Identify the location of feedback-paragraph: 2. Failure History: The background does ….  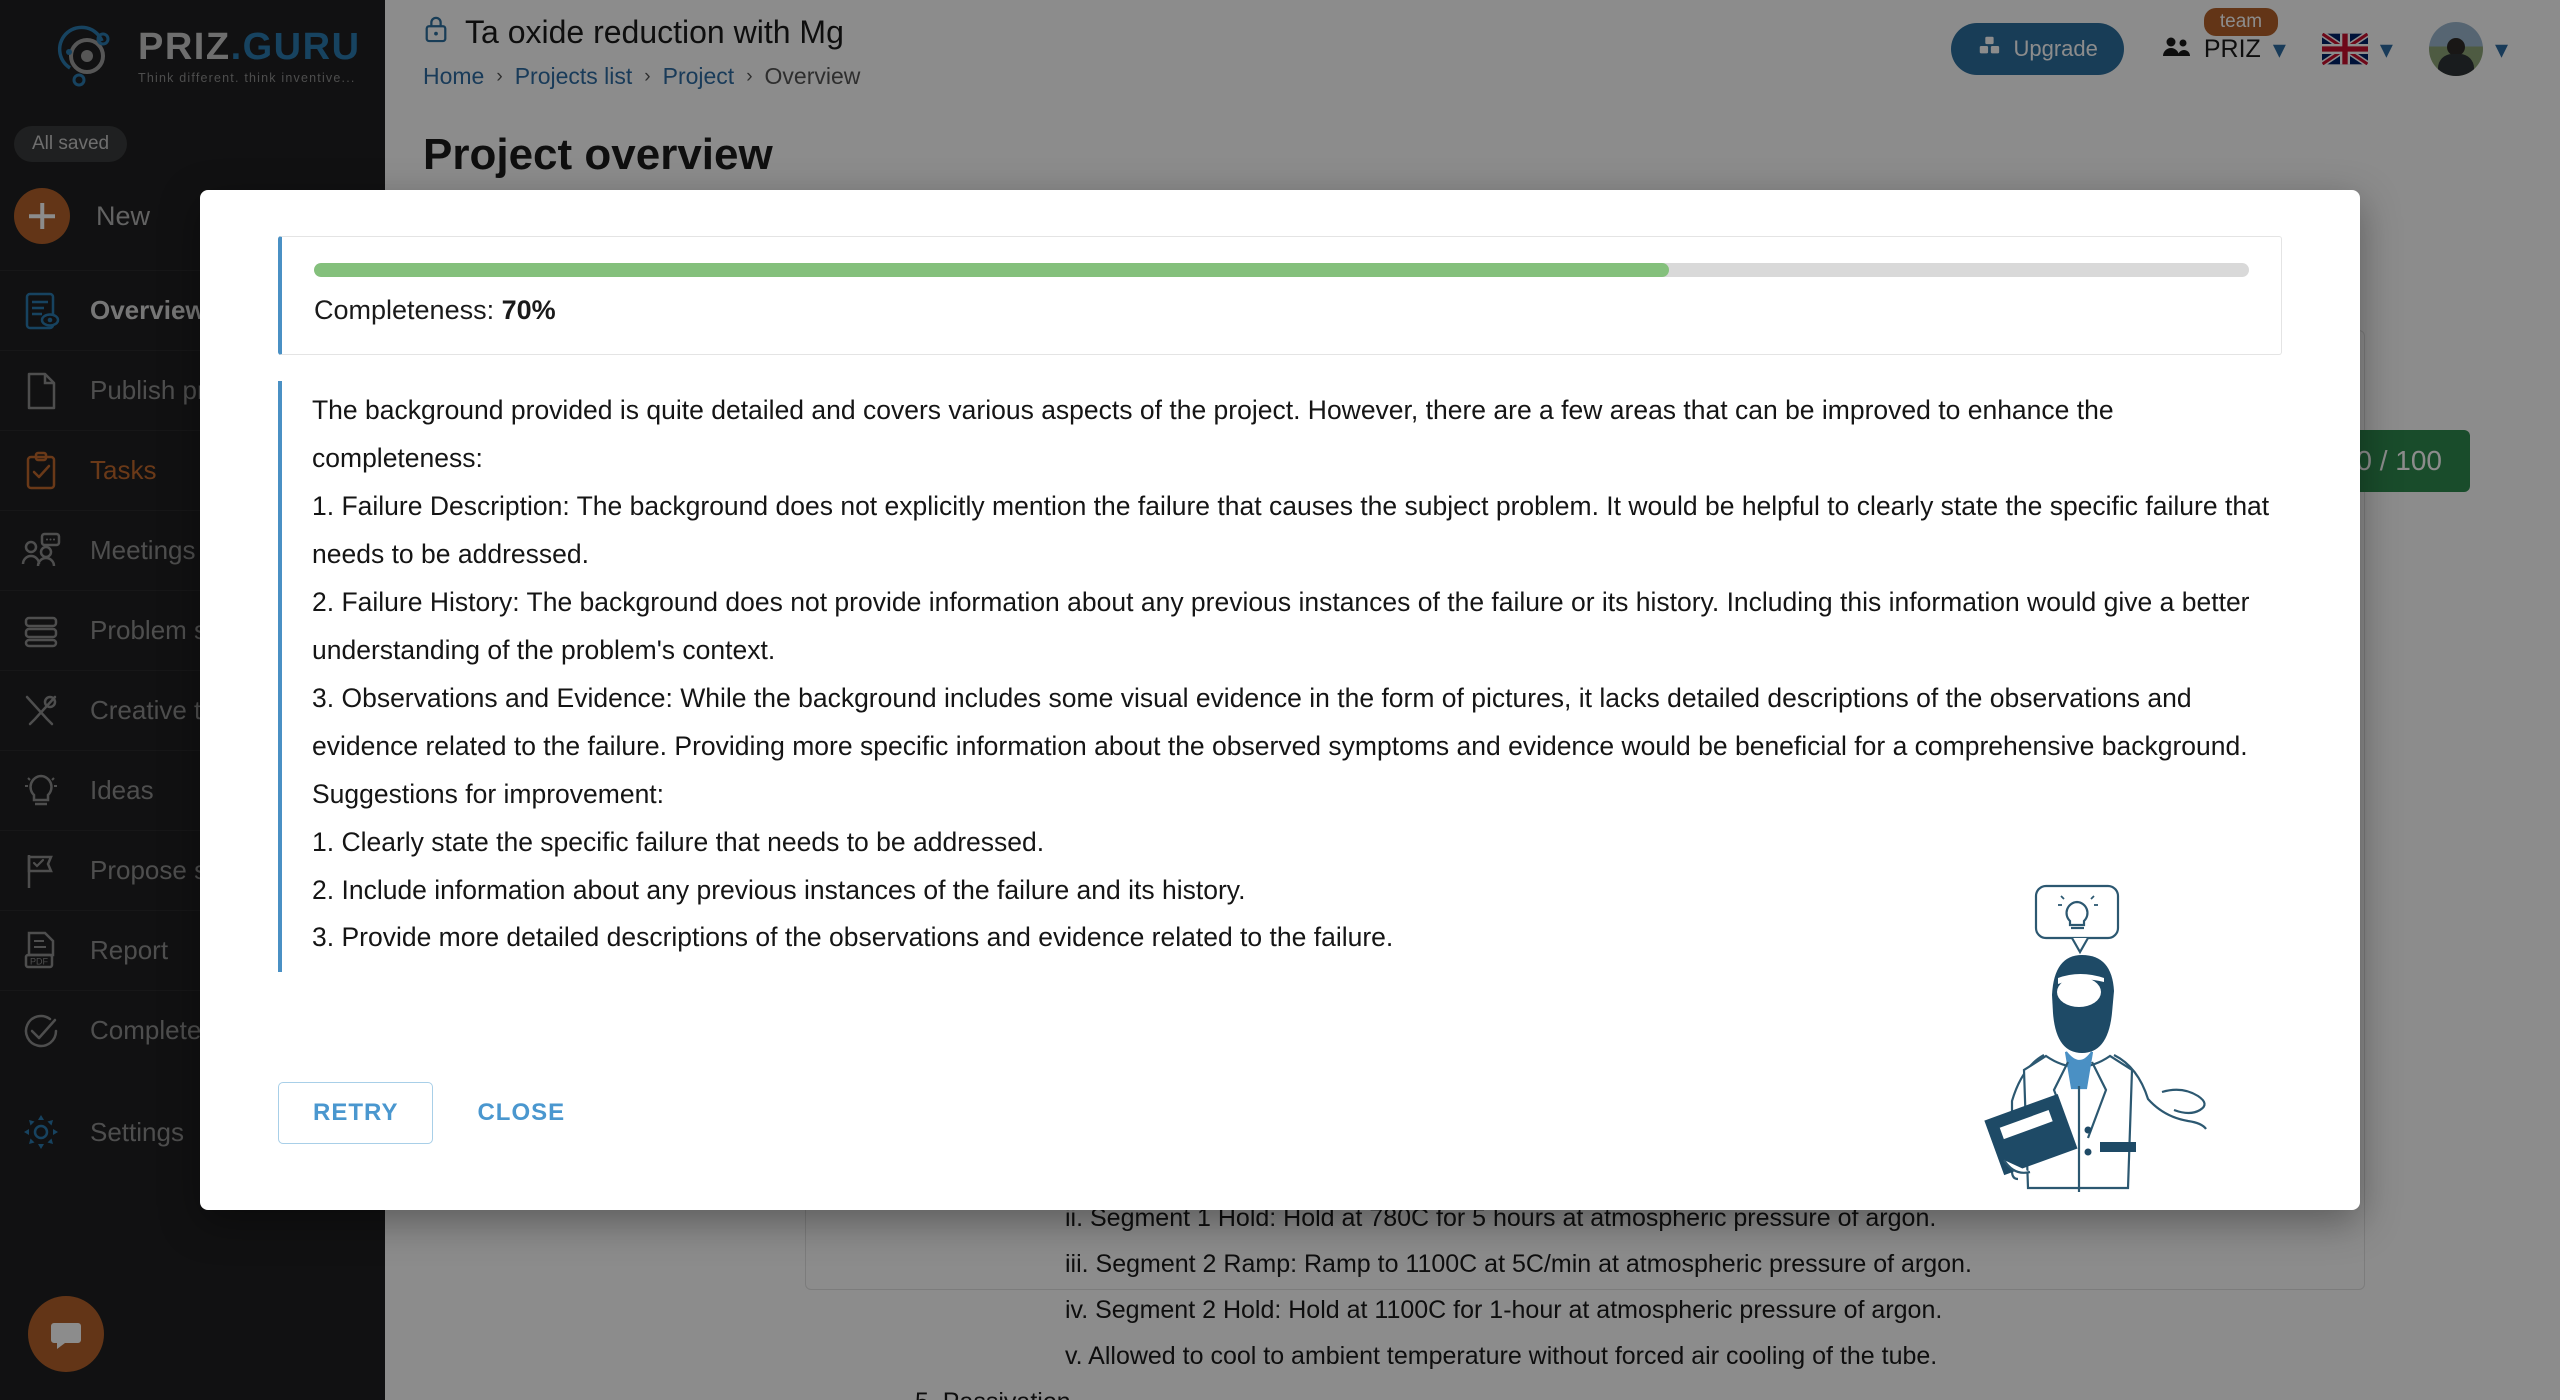
(1281, 625).